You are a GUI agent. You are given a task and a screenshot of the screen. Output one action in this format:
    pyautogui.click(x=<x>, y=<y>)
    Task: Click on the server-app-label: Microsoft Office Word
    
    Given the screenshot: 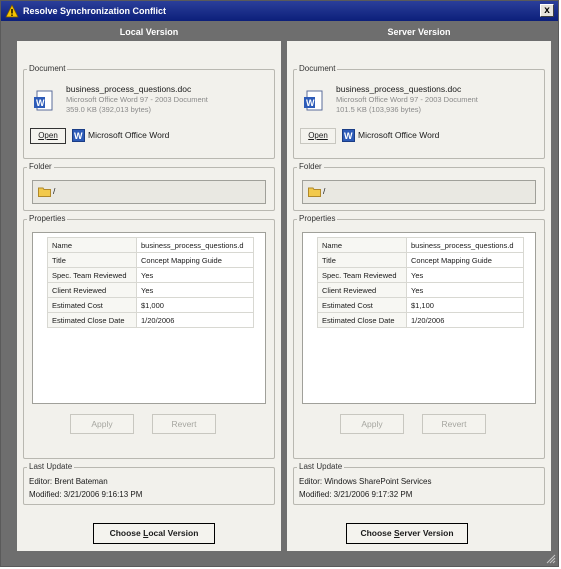 What is the action you would take?
    pyautogui.click(x=399, y=135)
    